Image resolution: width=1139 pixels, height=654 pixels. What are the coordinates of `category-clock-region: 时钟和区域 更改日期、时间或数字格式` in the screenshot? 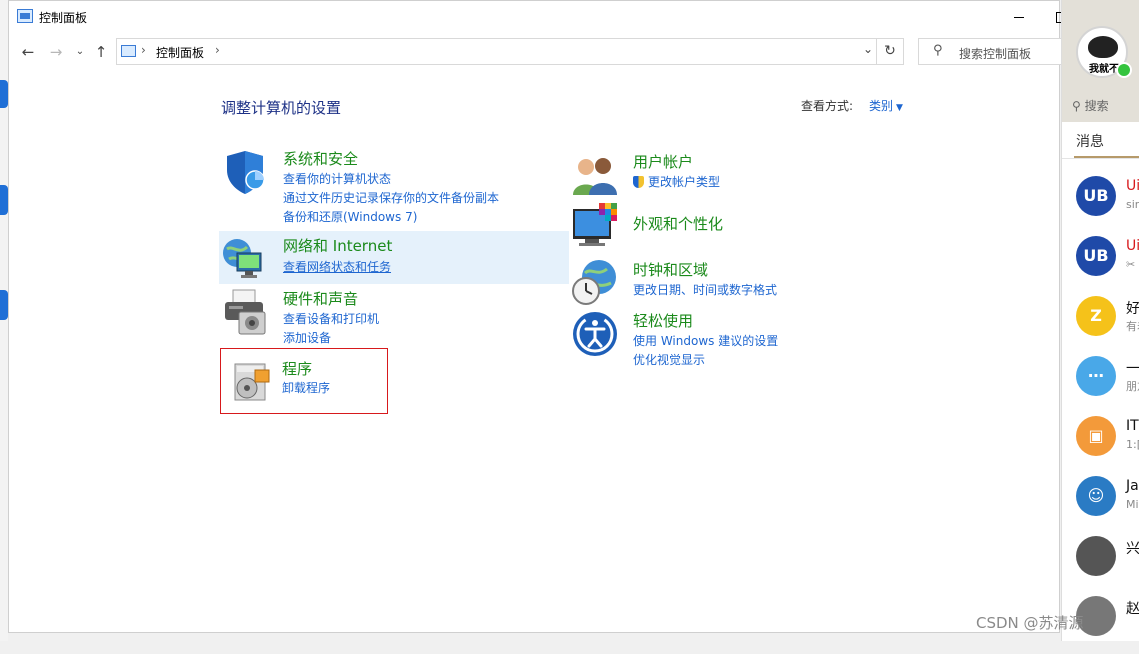 It's located at (711, 282).